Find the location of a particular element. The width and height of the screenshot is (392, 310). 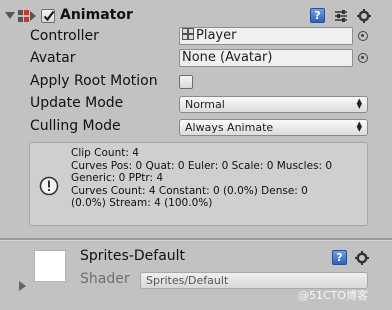

checkmark-icon is located at coordinates (49, 16).